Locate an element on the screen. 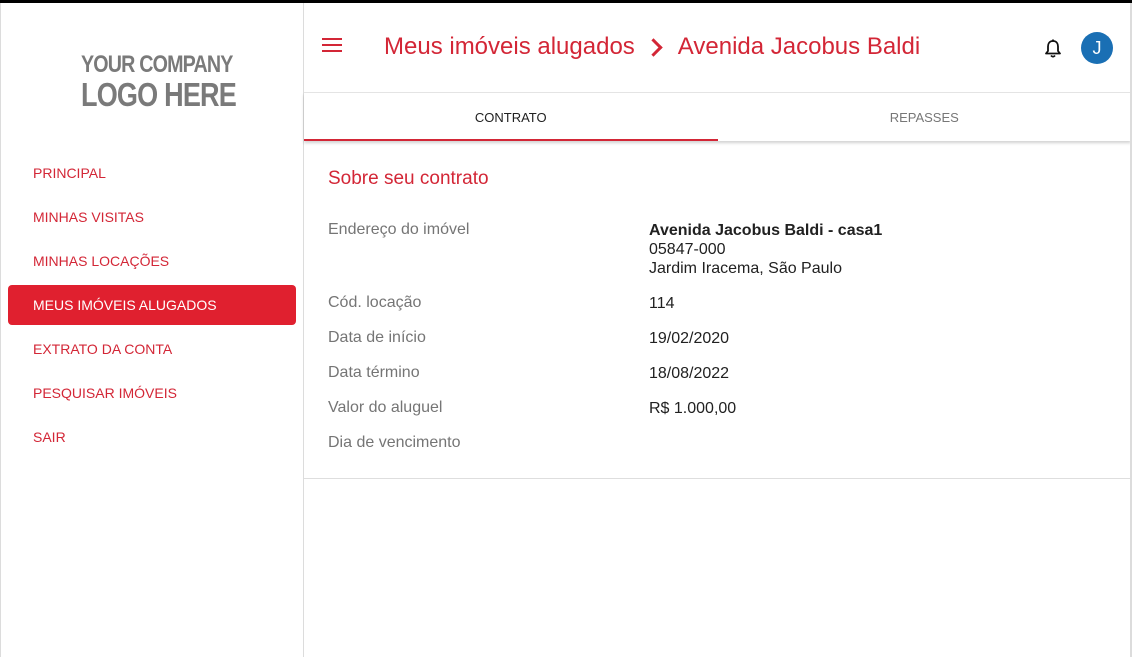  chevron-right-icon is located at coordinates (653, 47).